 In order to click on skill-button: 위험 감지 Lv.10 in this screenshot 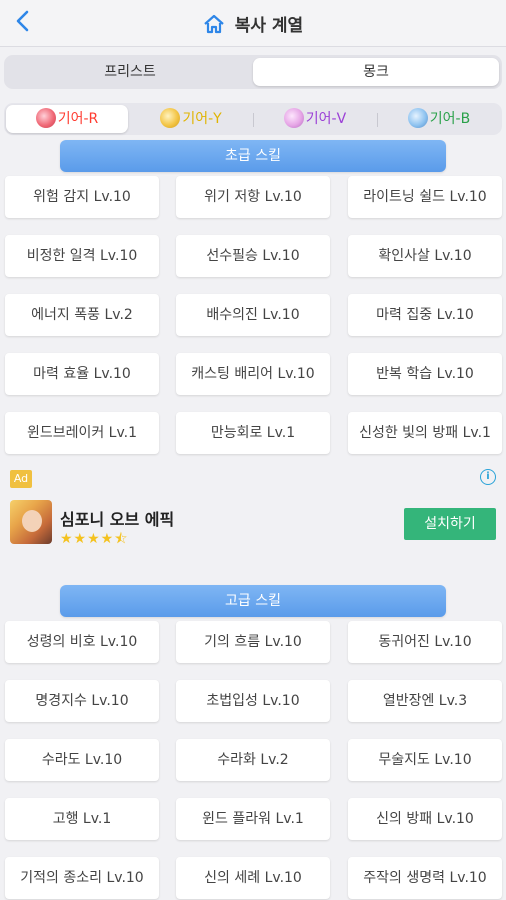, I will do `click(82, 197)`.